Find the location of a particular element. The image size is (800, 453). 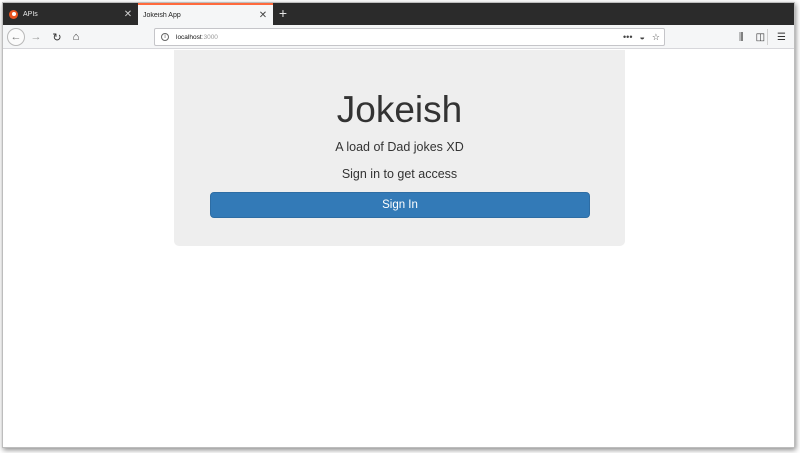

url-port: :3000 is located at coordinates (209, 37).